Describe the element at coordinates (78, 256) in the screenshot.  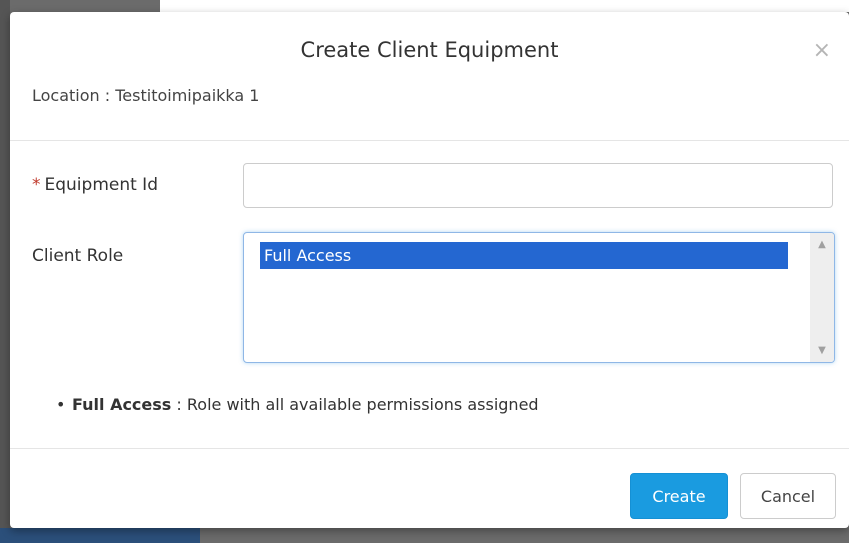
I see `client-role-label: Client Role` at that location.